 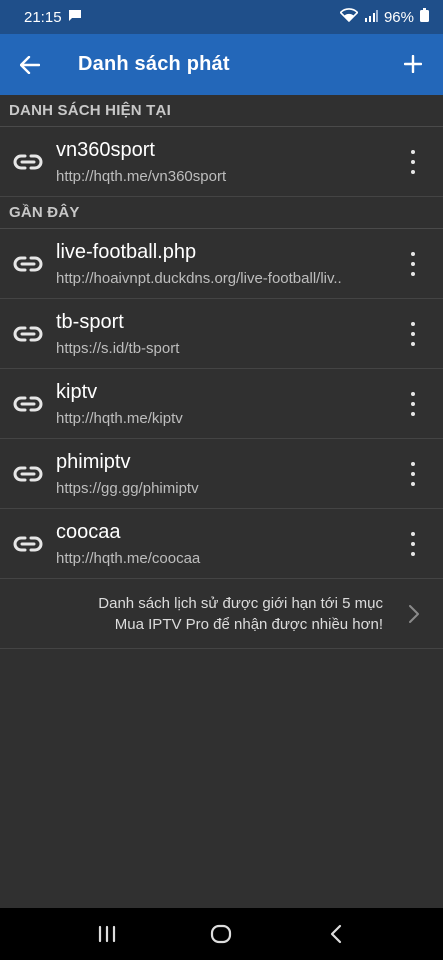 I want to click on system-nav-bar, so click(x=221, y=934).